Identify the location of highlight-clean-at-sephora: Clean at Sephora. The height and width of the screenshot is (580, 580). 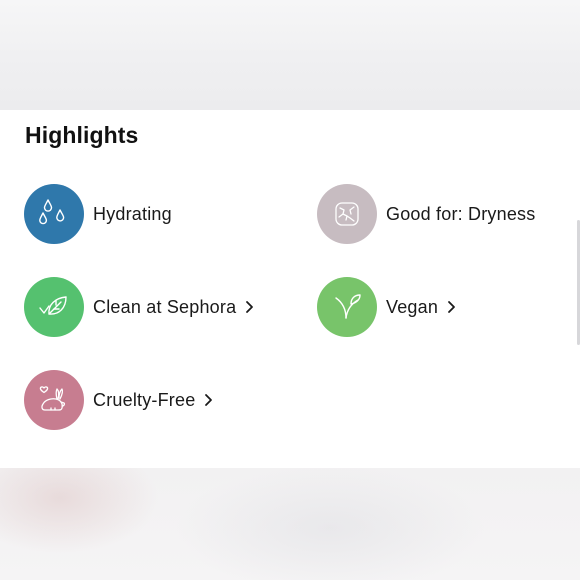
(139, 307).